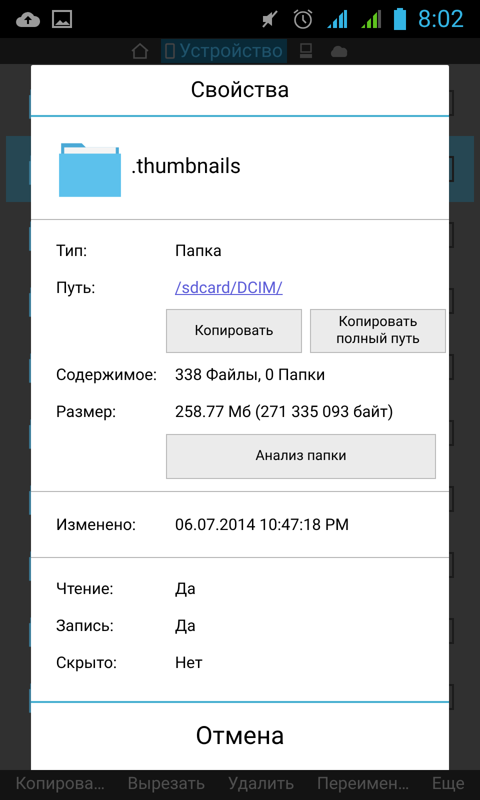 The image size is (480, 800). I want to click on alarm-icon, so click(303, 19).